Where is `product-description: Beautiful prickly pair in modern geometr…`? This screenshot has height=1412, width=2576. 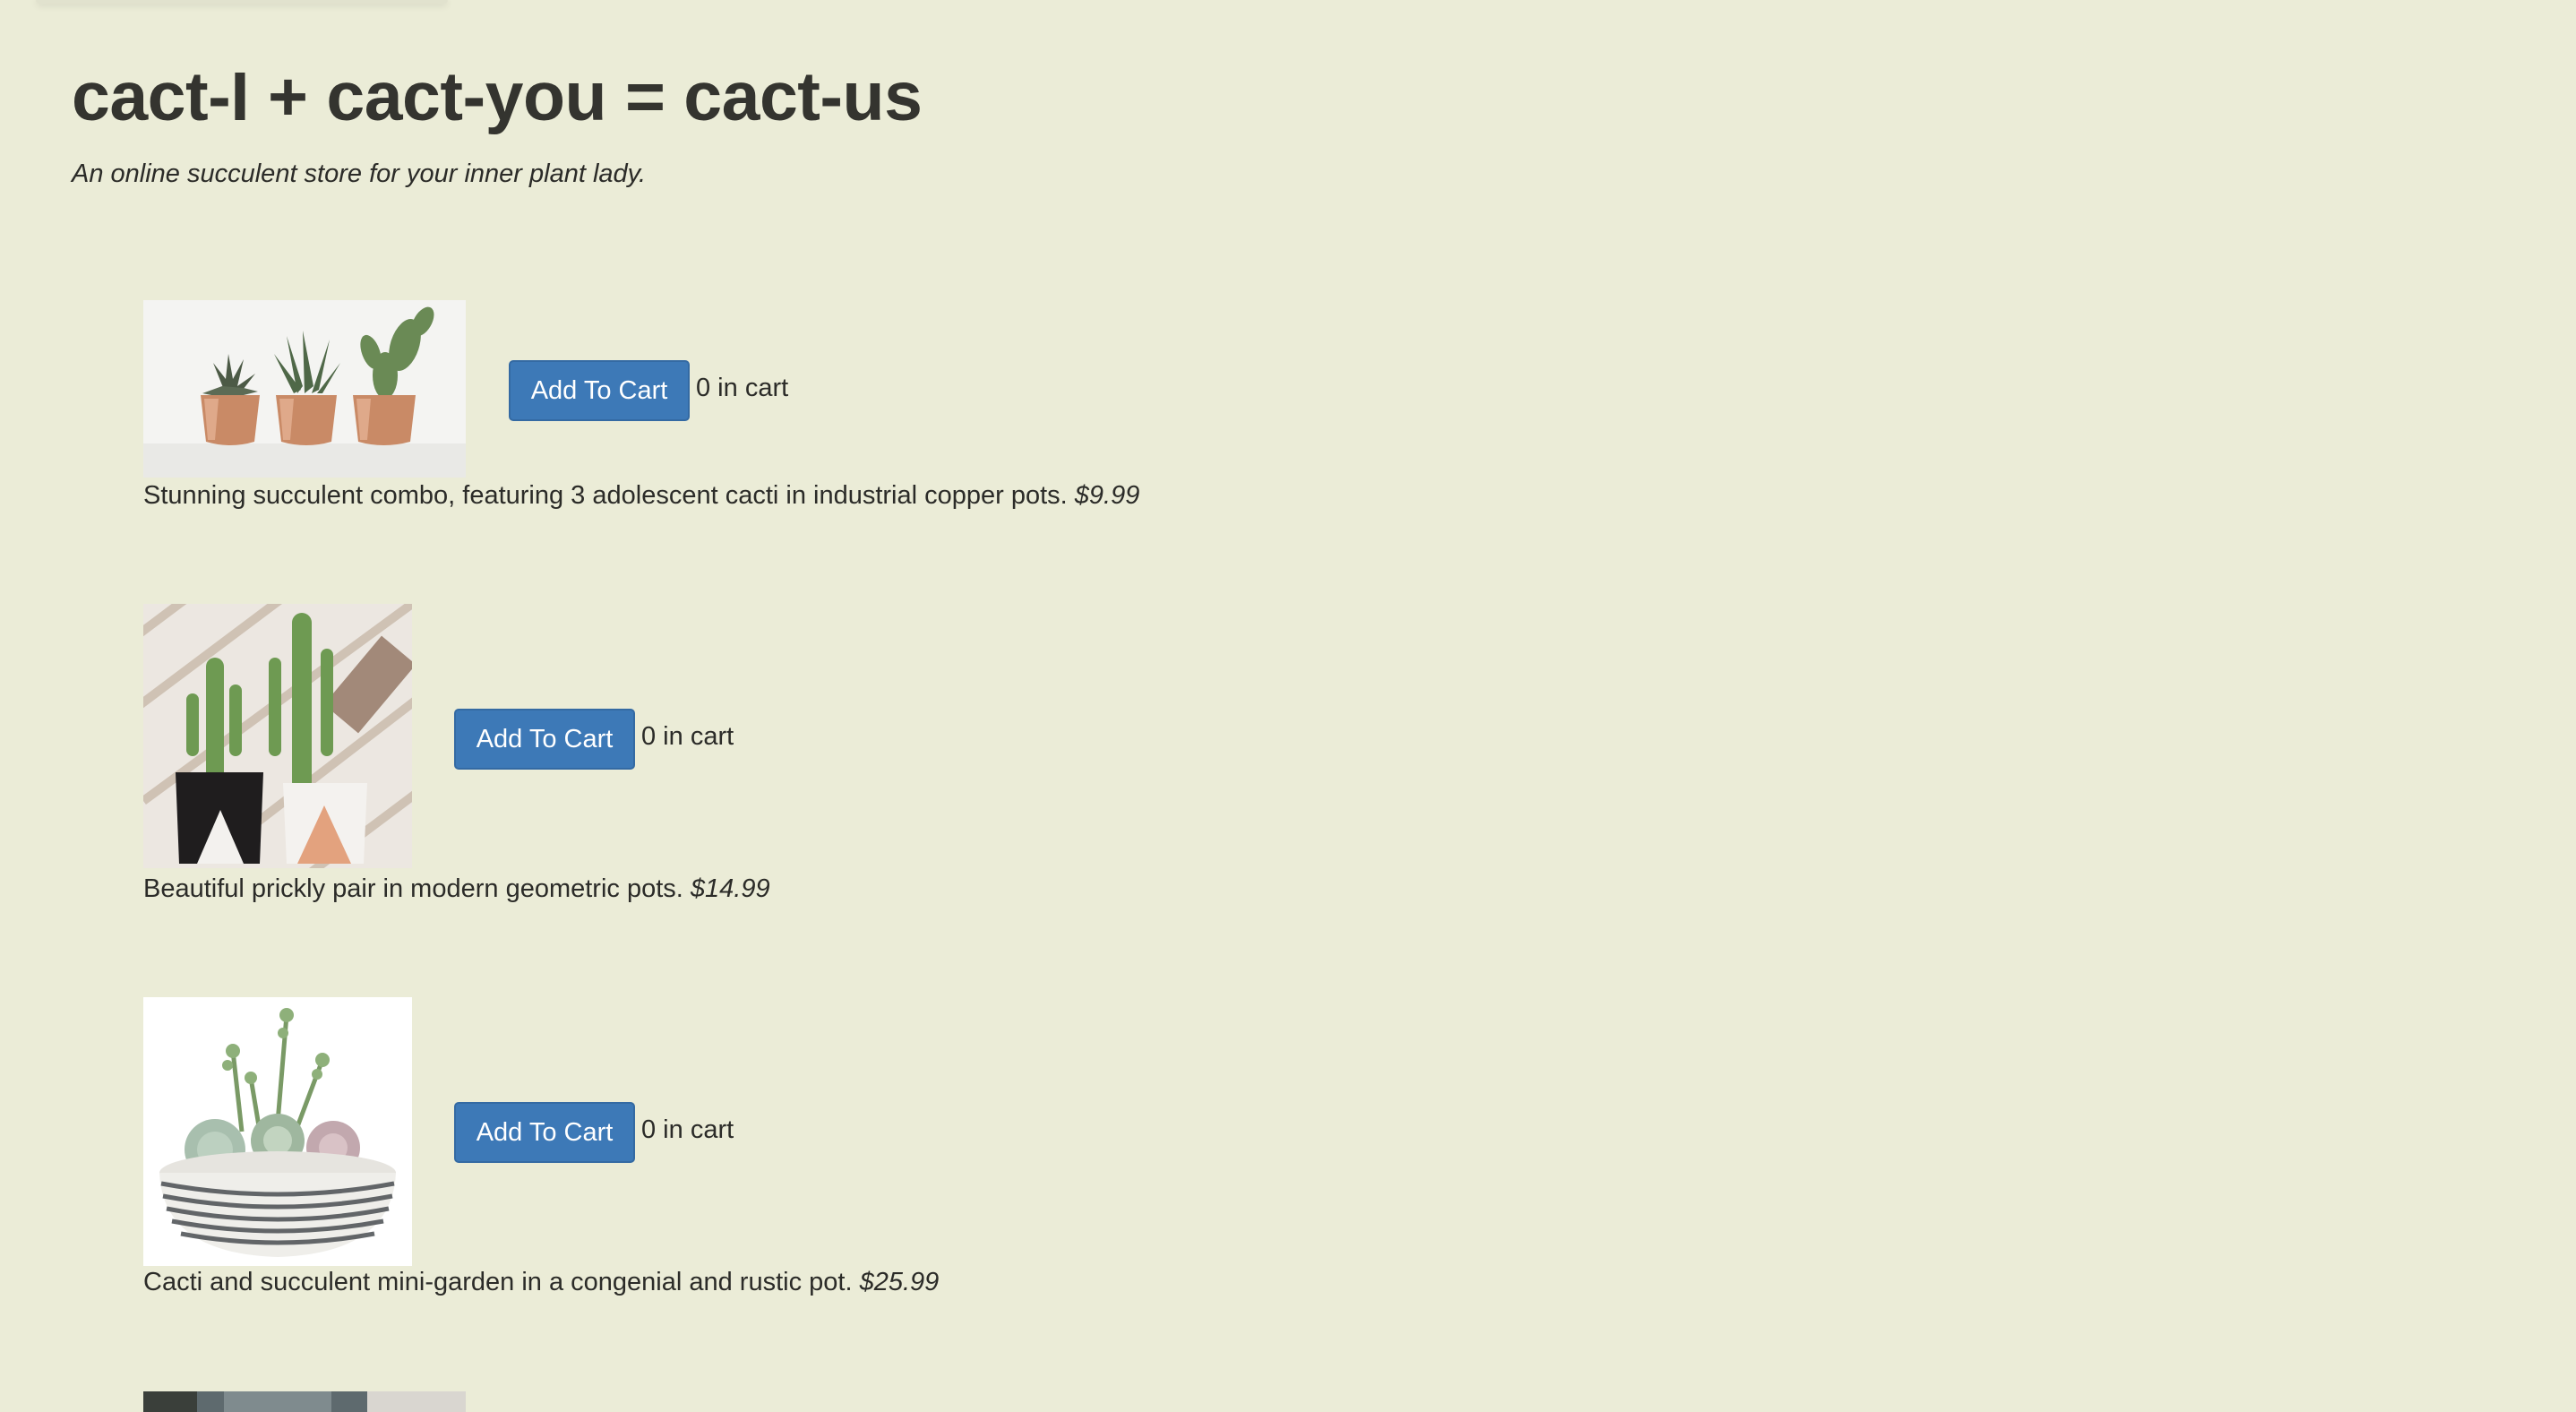 product-description: Beautiful prickly pair in modern geometr… is located at coordinates (456, 889).